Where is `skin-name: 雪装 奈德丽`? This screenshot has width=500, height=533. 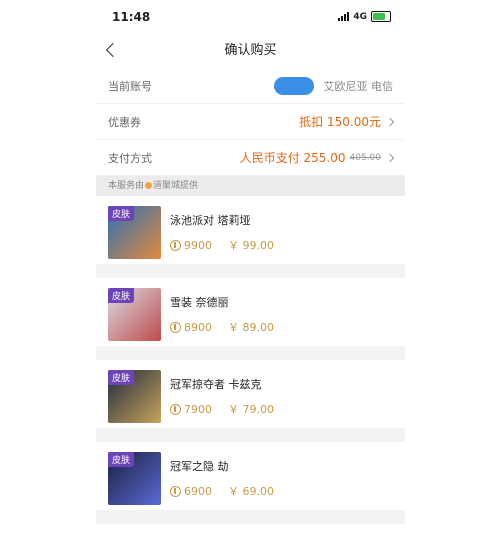
skin-name: 雪装 奈德丽 is located at coordinates (199, 302).